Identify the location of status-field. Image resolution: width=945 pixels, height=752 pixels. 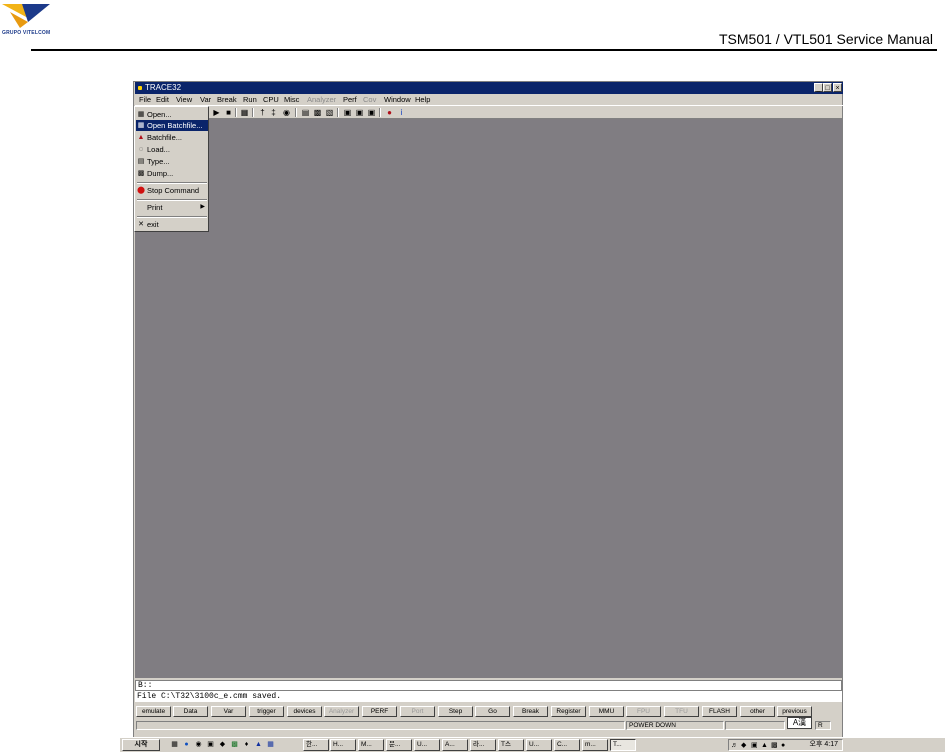
(380, 725).